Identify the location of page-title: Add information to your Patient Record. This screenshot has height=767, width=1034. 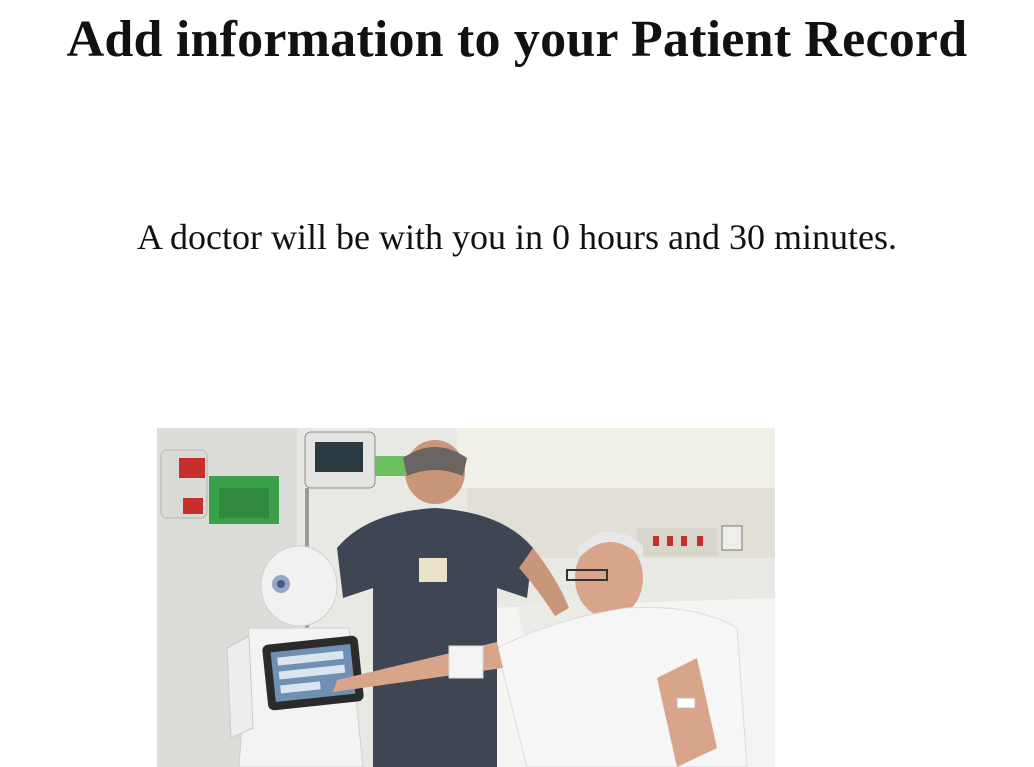
(517, 39).